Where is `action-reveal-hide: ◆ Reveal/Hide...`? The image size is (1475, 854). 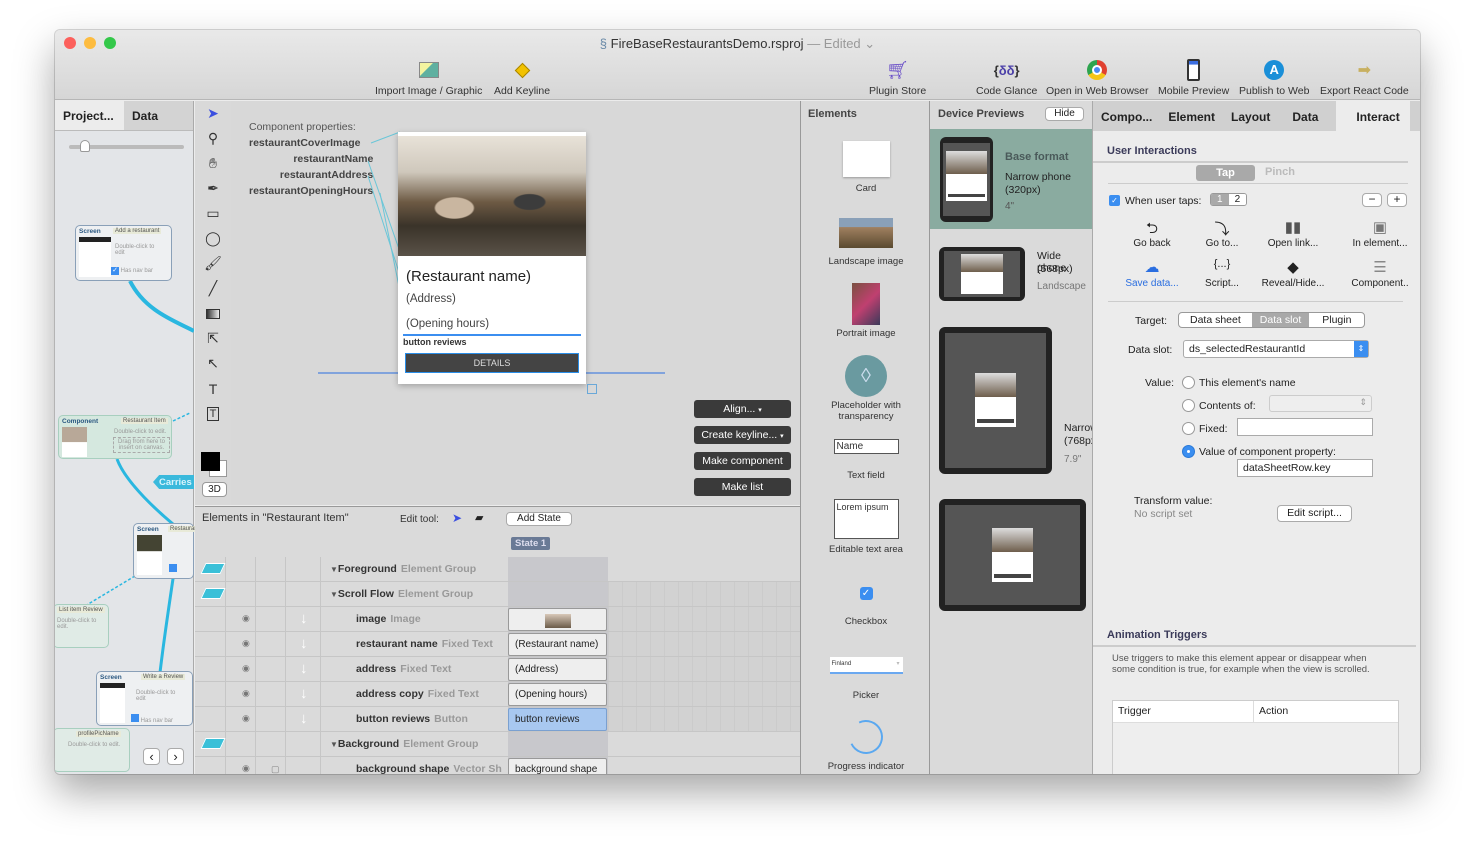 action-reveal-hide: ◆ Reveal/Hide... is located at coordinates (1293, 273).